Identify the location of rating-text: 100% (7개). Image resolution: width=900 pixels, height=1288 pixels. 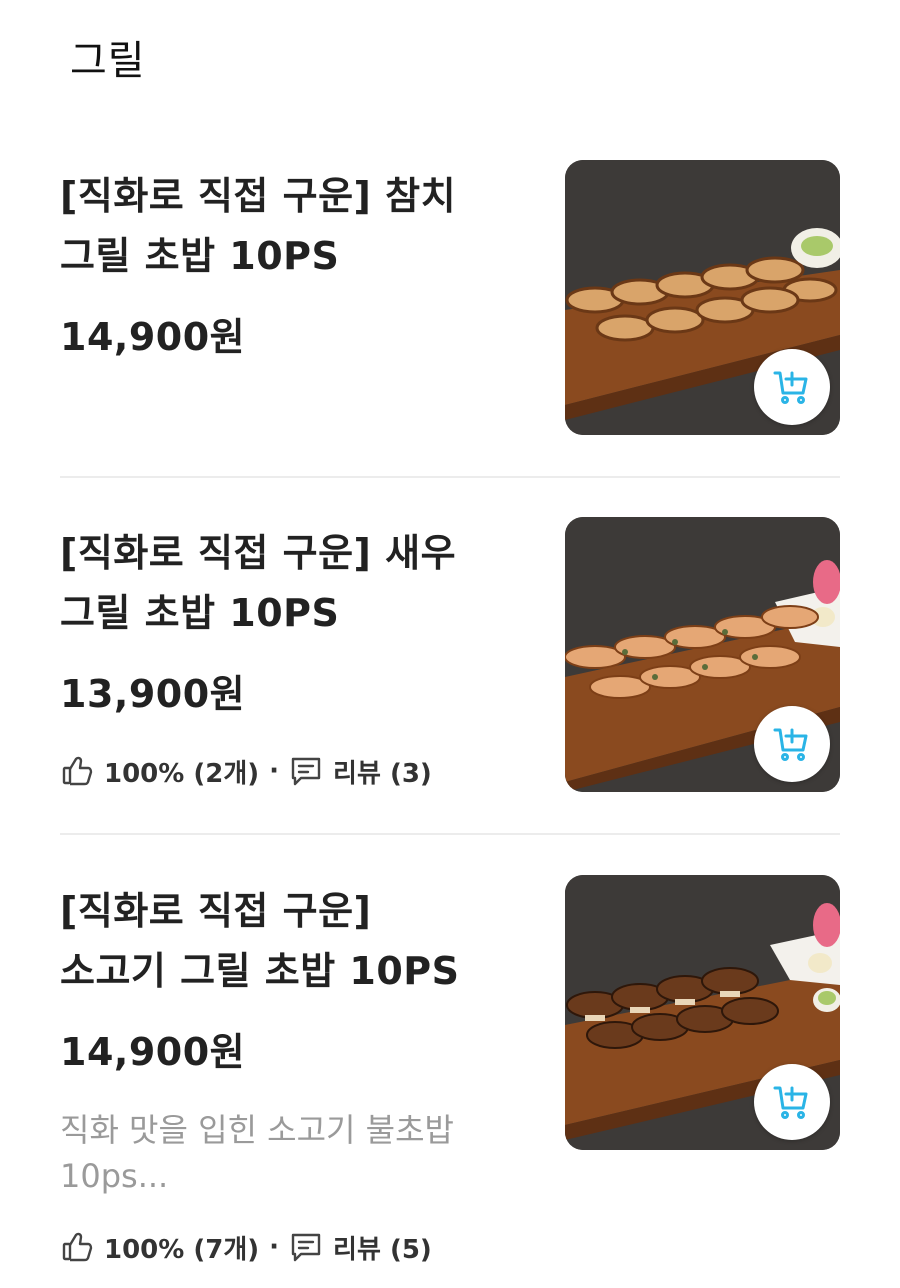
(182, 1249).